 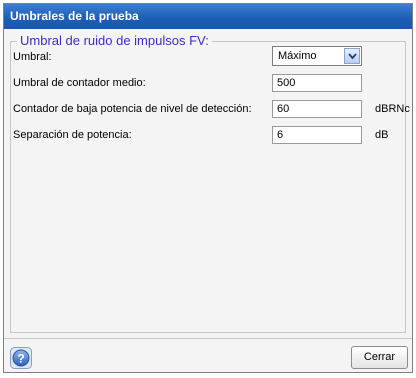 I want to click on threshold-select: Máximo, so click(x=317, y=56).